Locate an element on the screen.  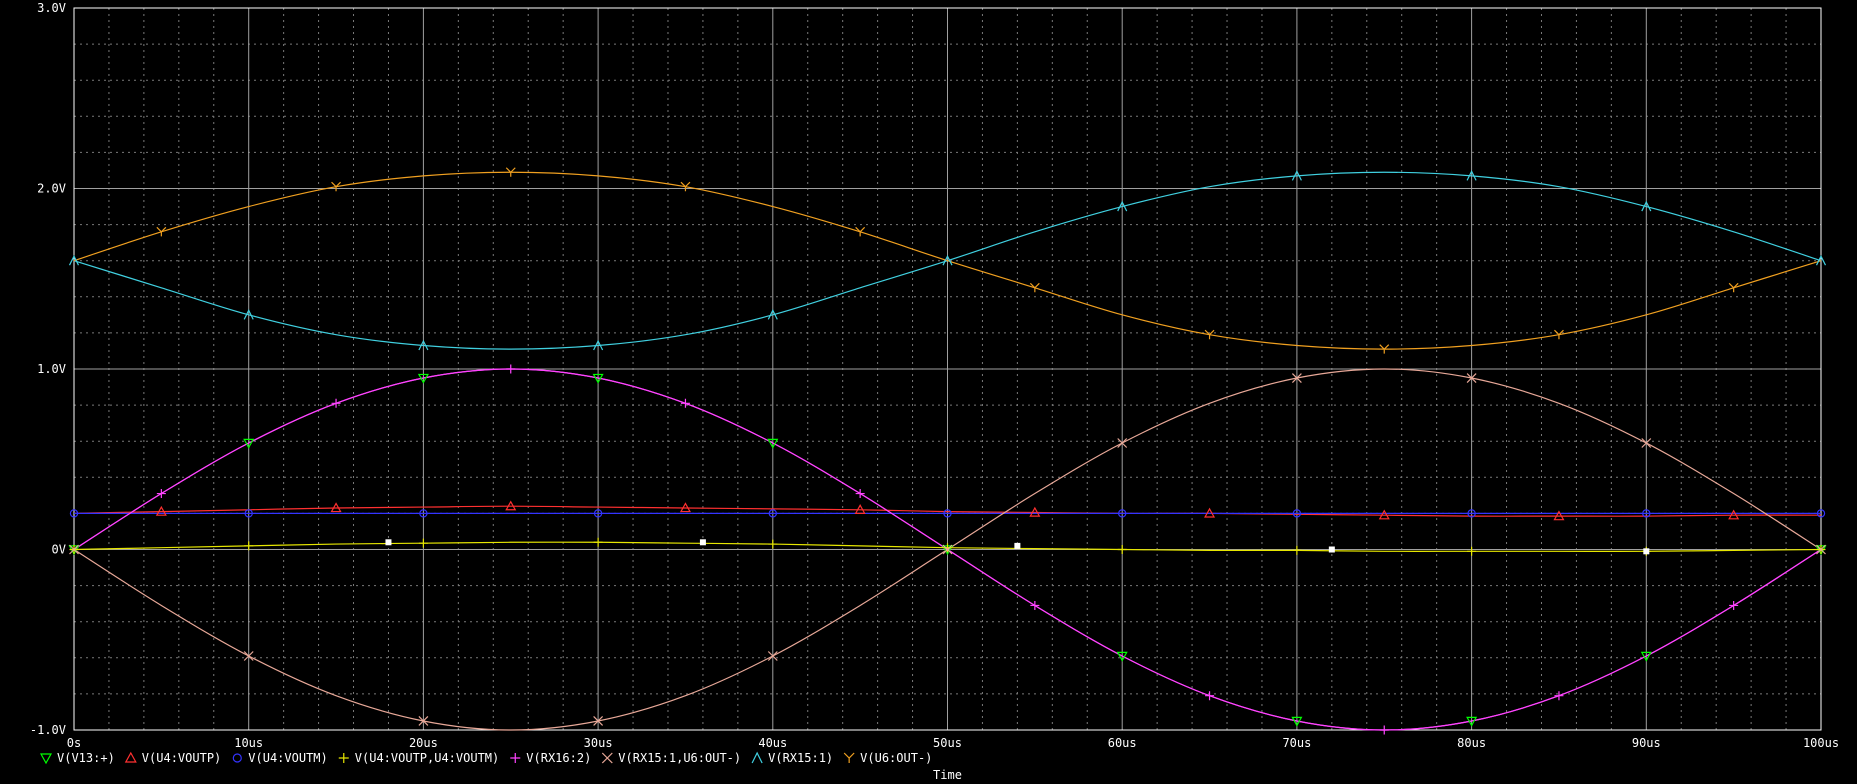
y-tick-label: 3.0V is located at coordinates (51, 8).